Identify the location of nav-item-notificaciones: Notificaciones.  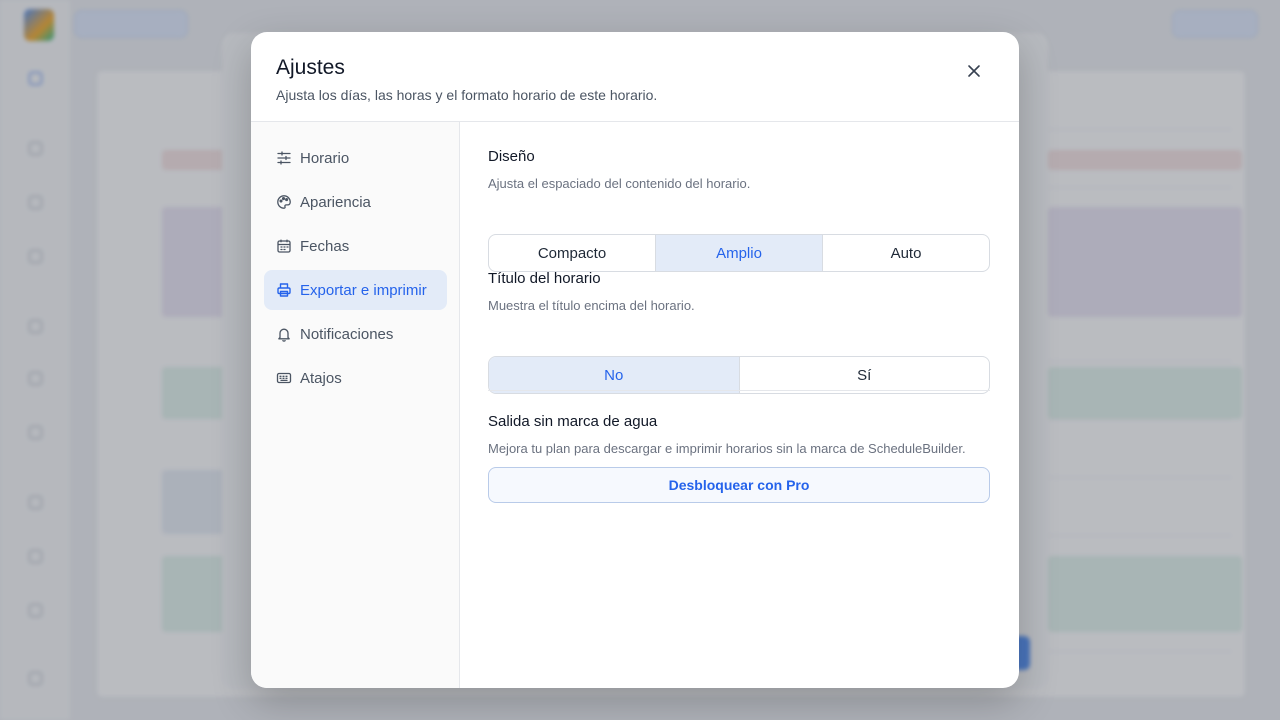
(355, 334).